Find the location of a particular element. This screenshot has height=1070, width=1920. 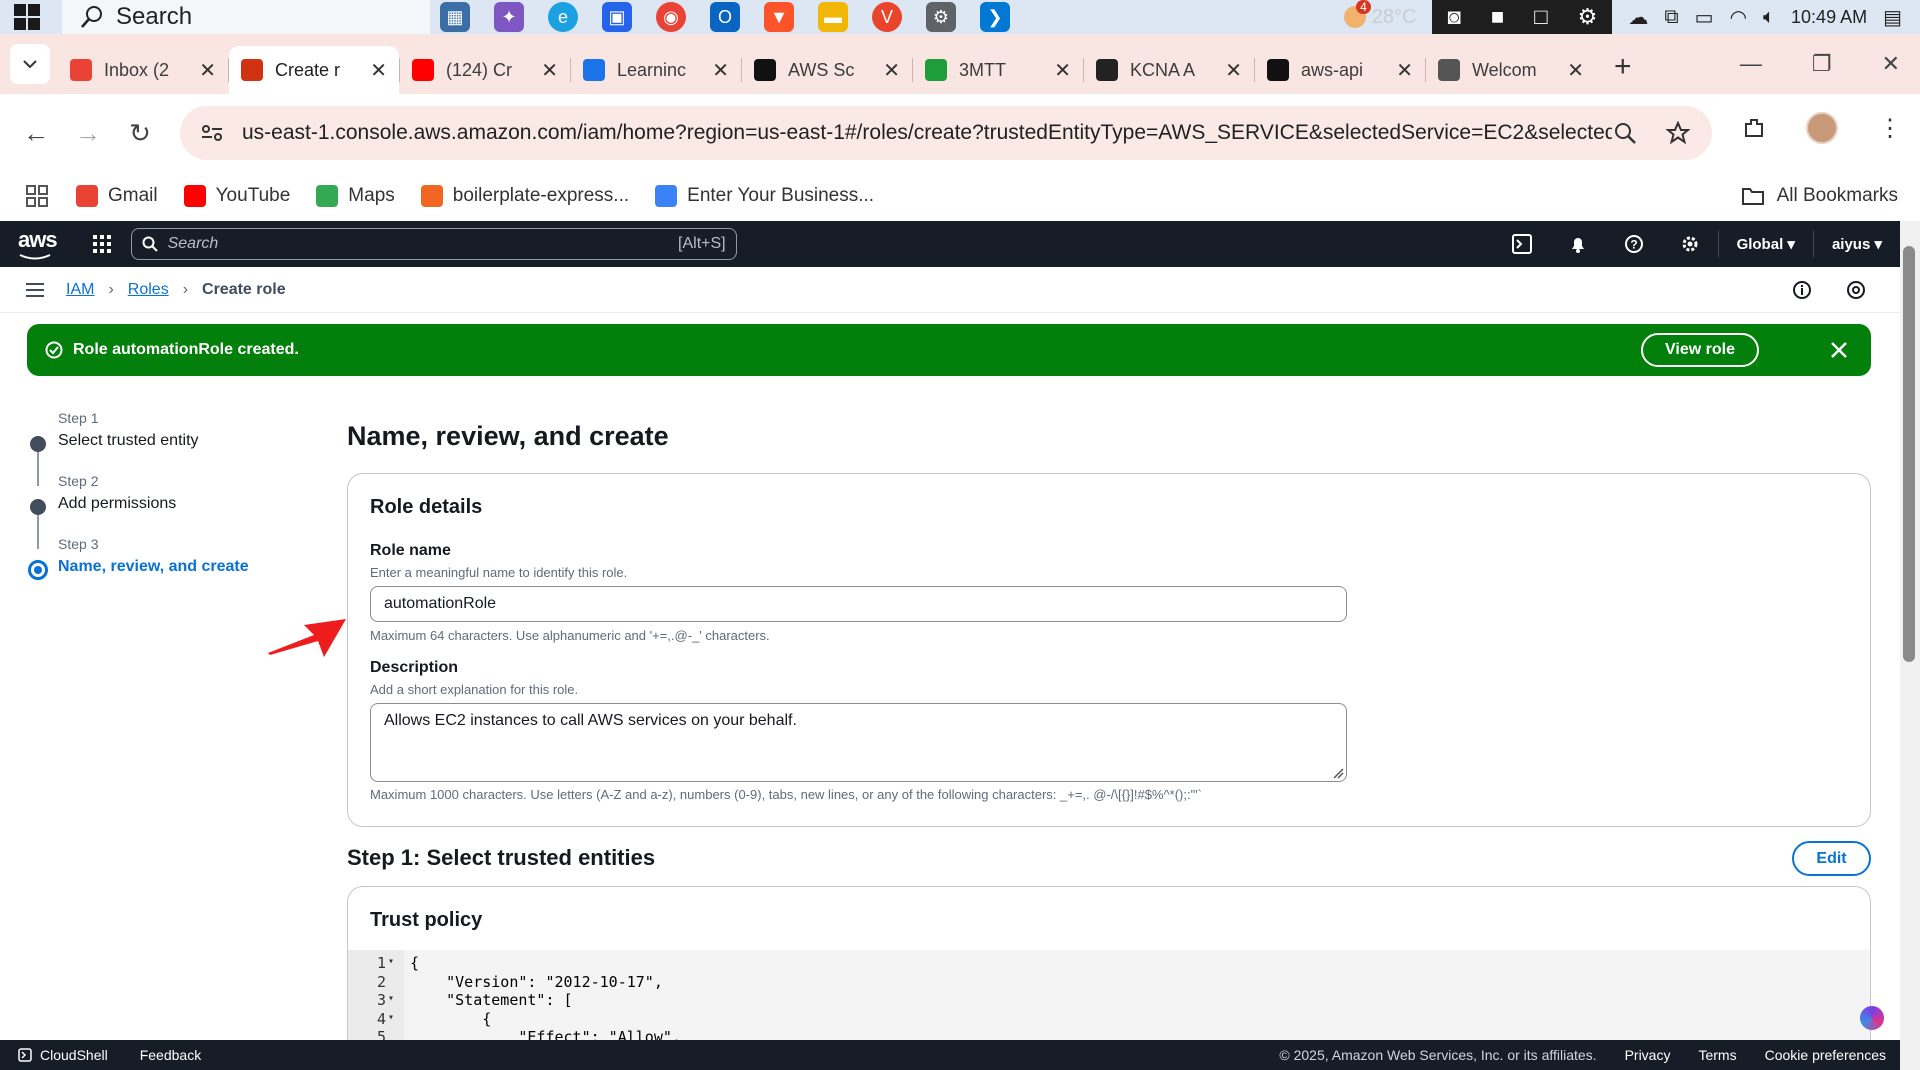

notifications-icon: ▤ is located at coordinates (1892, 17).